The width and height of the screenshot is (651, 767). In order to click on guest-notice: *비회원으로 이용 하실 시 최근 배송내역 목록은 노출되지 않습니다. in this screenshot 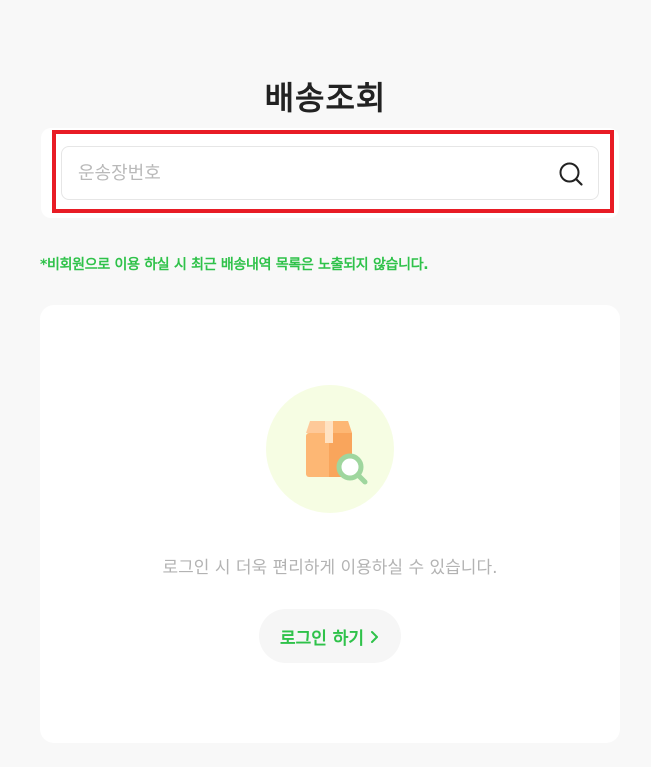, I will do `click(234, 265)`.